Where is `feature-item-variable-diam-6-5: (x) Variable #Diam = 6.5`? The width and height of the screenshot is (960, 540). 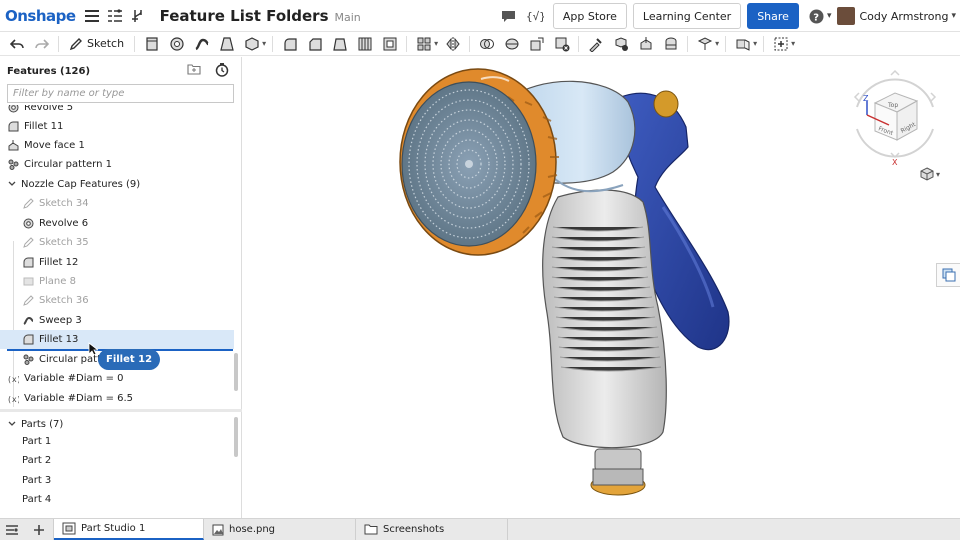
feature-item-variable-diam-6-5: (x) Variable #Diam = 6.5 is located at coordinates (117, 398).